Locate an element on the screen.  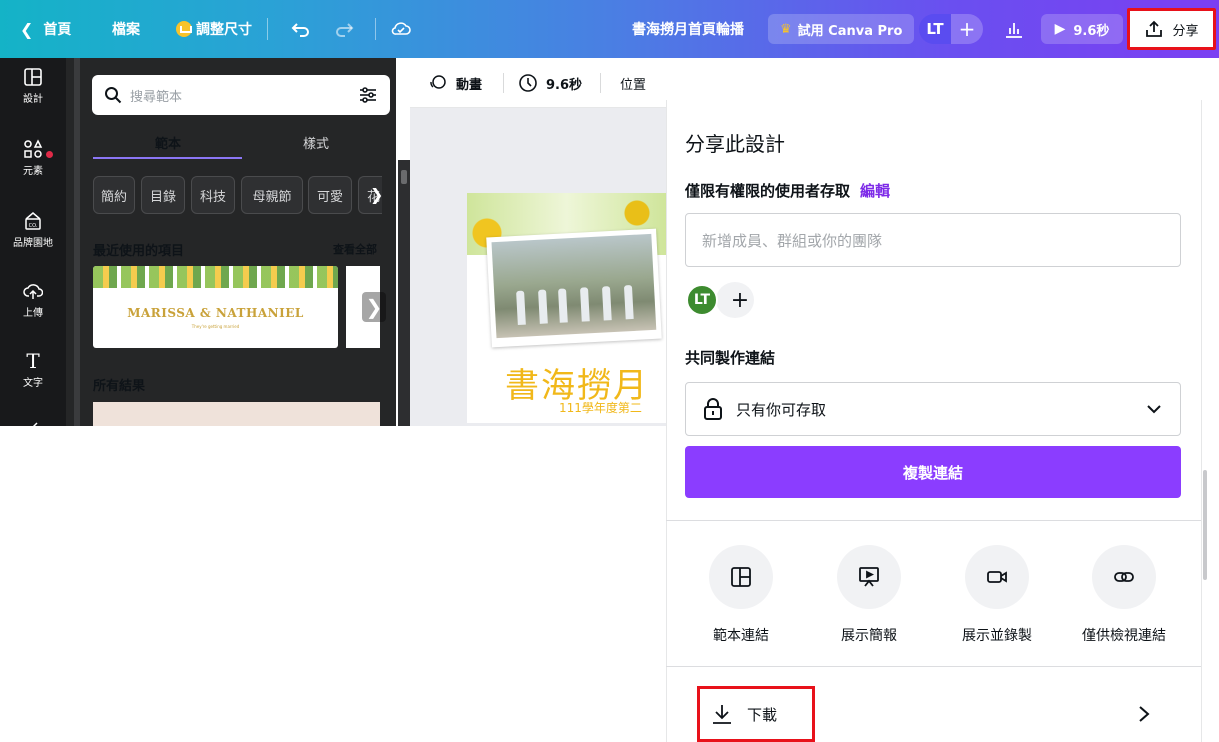
invite-members-input: 新增成員、群組或你的團隊 is located at coordinates (933, 240).